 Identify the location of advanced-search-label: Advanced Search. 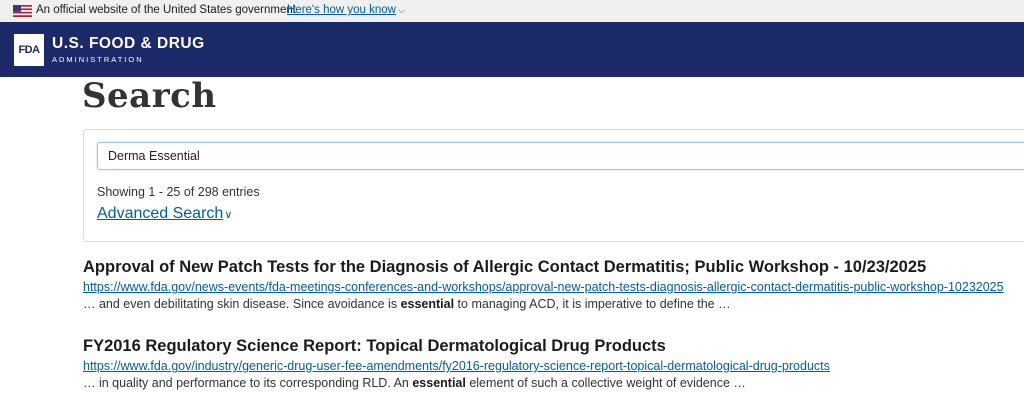
(160, 213).